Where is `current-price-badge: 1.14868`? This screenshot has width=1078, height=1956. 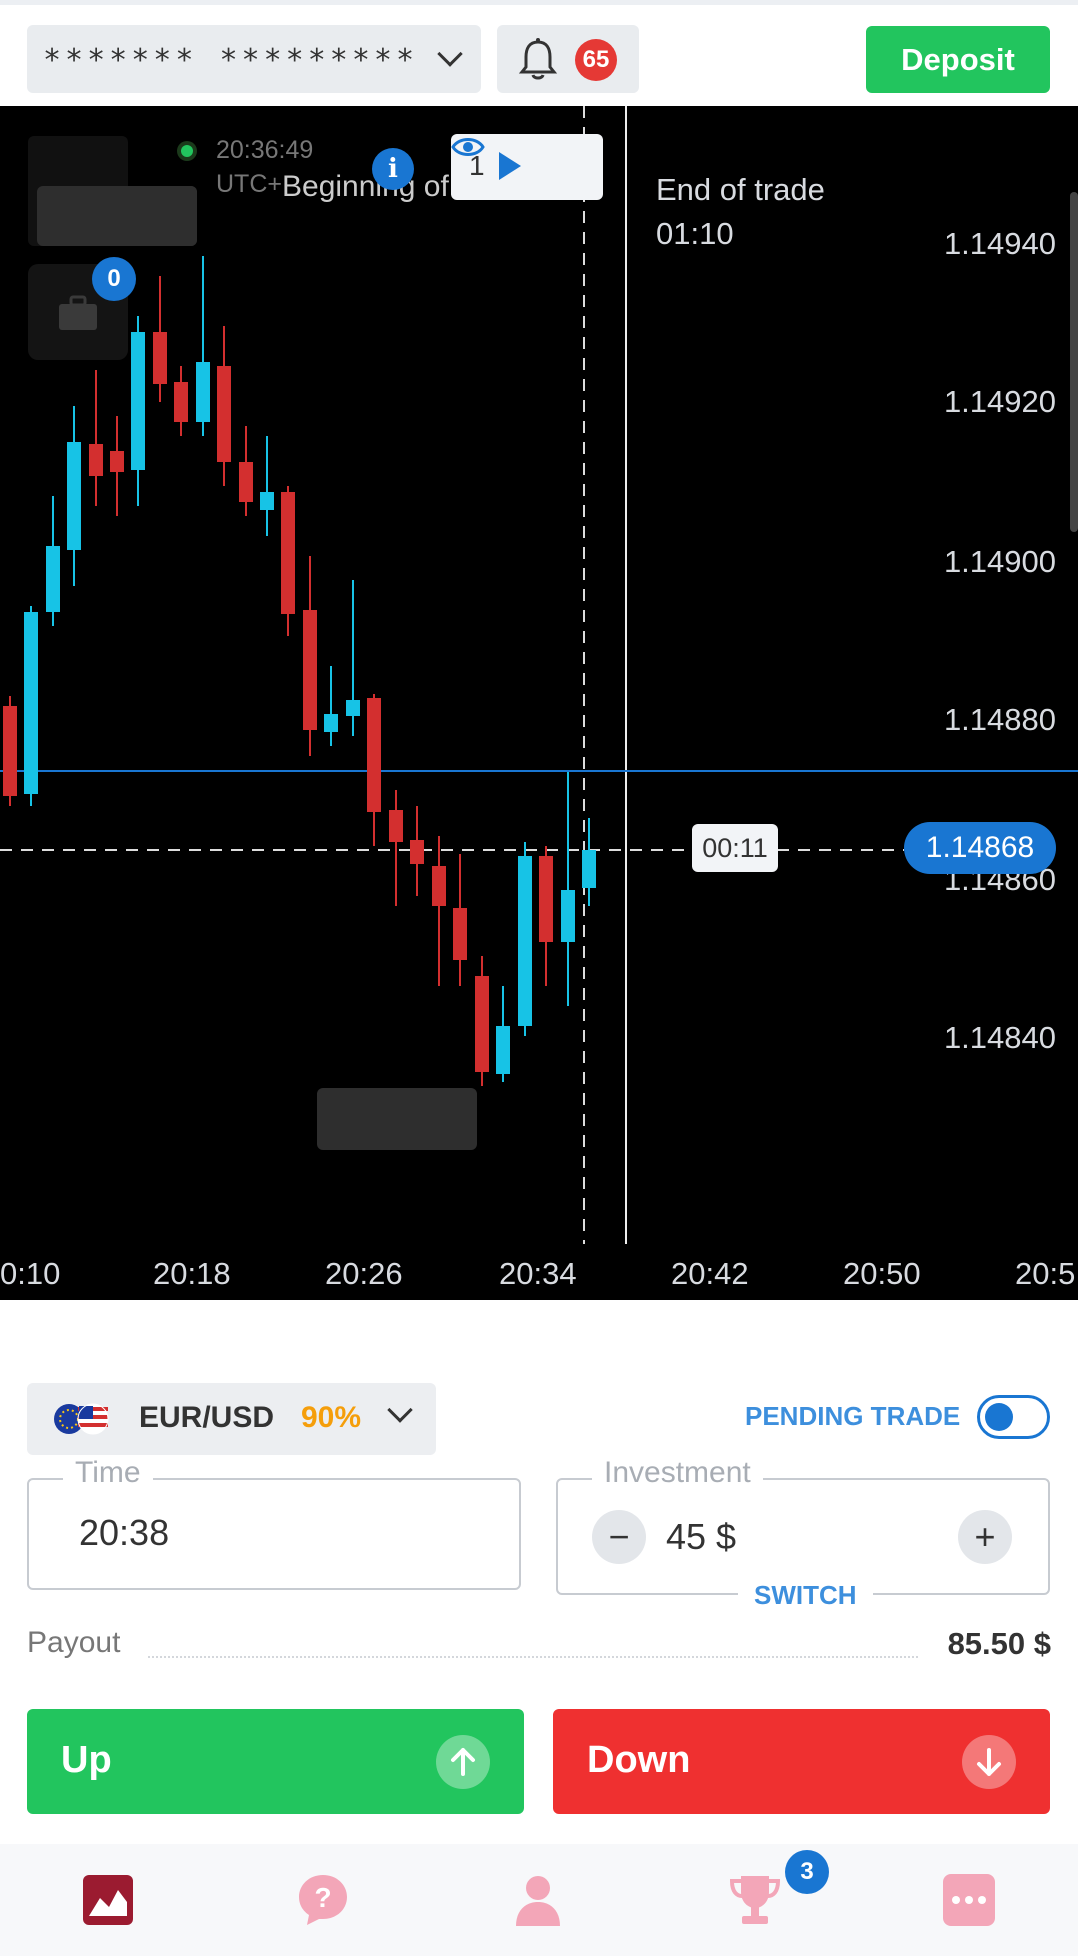 current-price-badge: 1.14868 is located at coordinates (980, 848).